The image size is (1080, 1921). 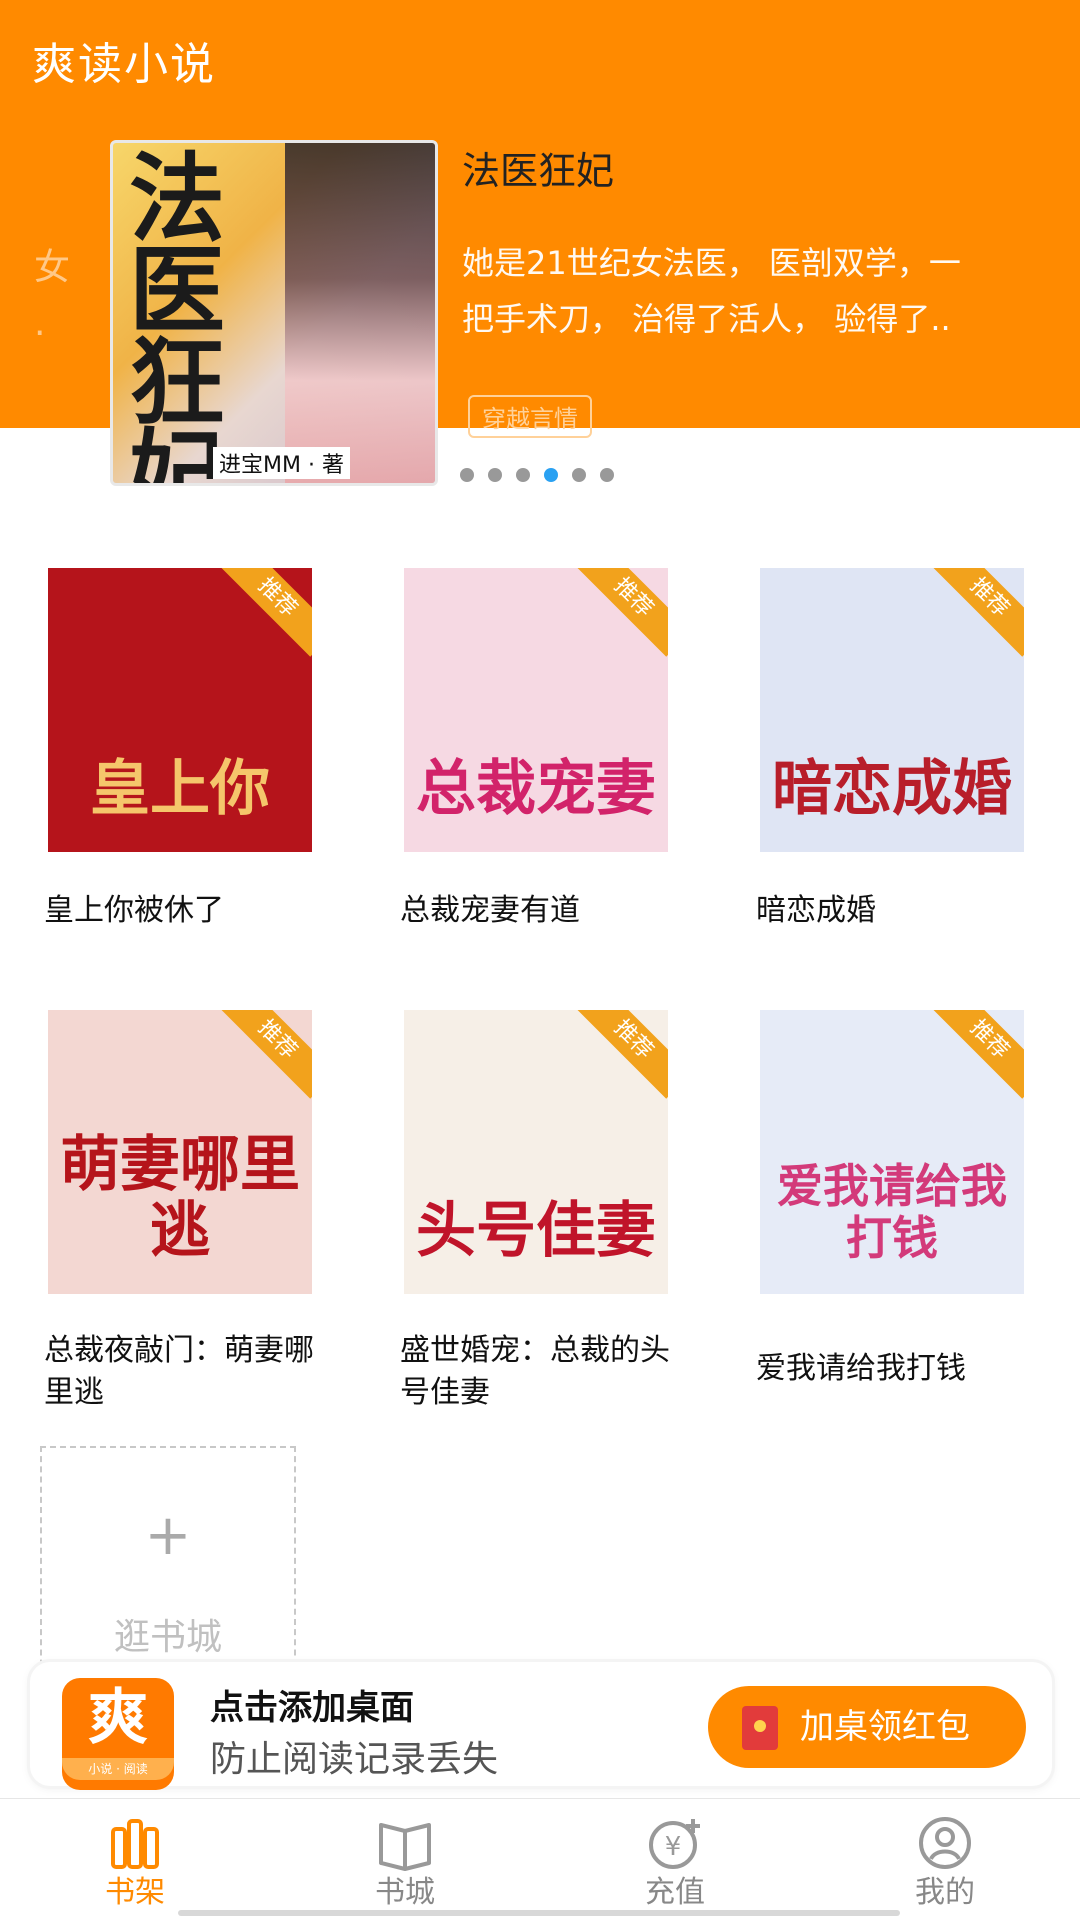 What do you see at coordinates (312, 1708) in the screenshot?
I see `banner-title: 点击添加桌面` at bounding box center [312, 1708].